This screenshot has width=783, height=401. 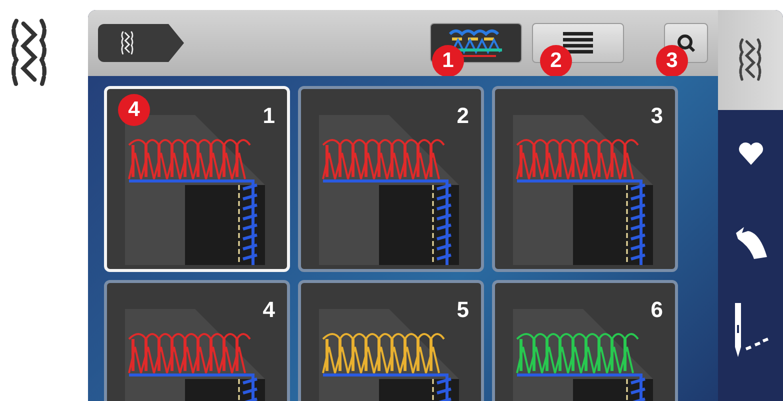 I want to click on tile-number: 4, so click(x=268, y=310).